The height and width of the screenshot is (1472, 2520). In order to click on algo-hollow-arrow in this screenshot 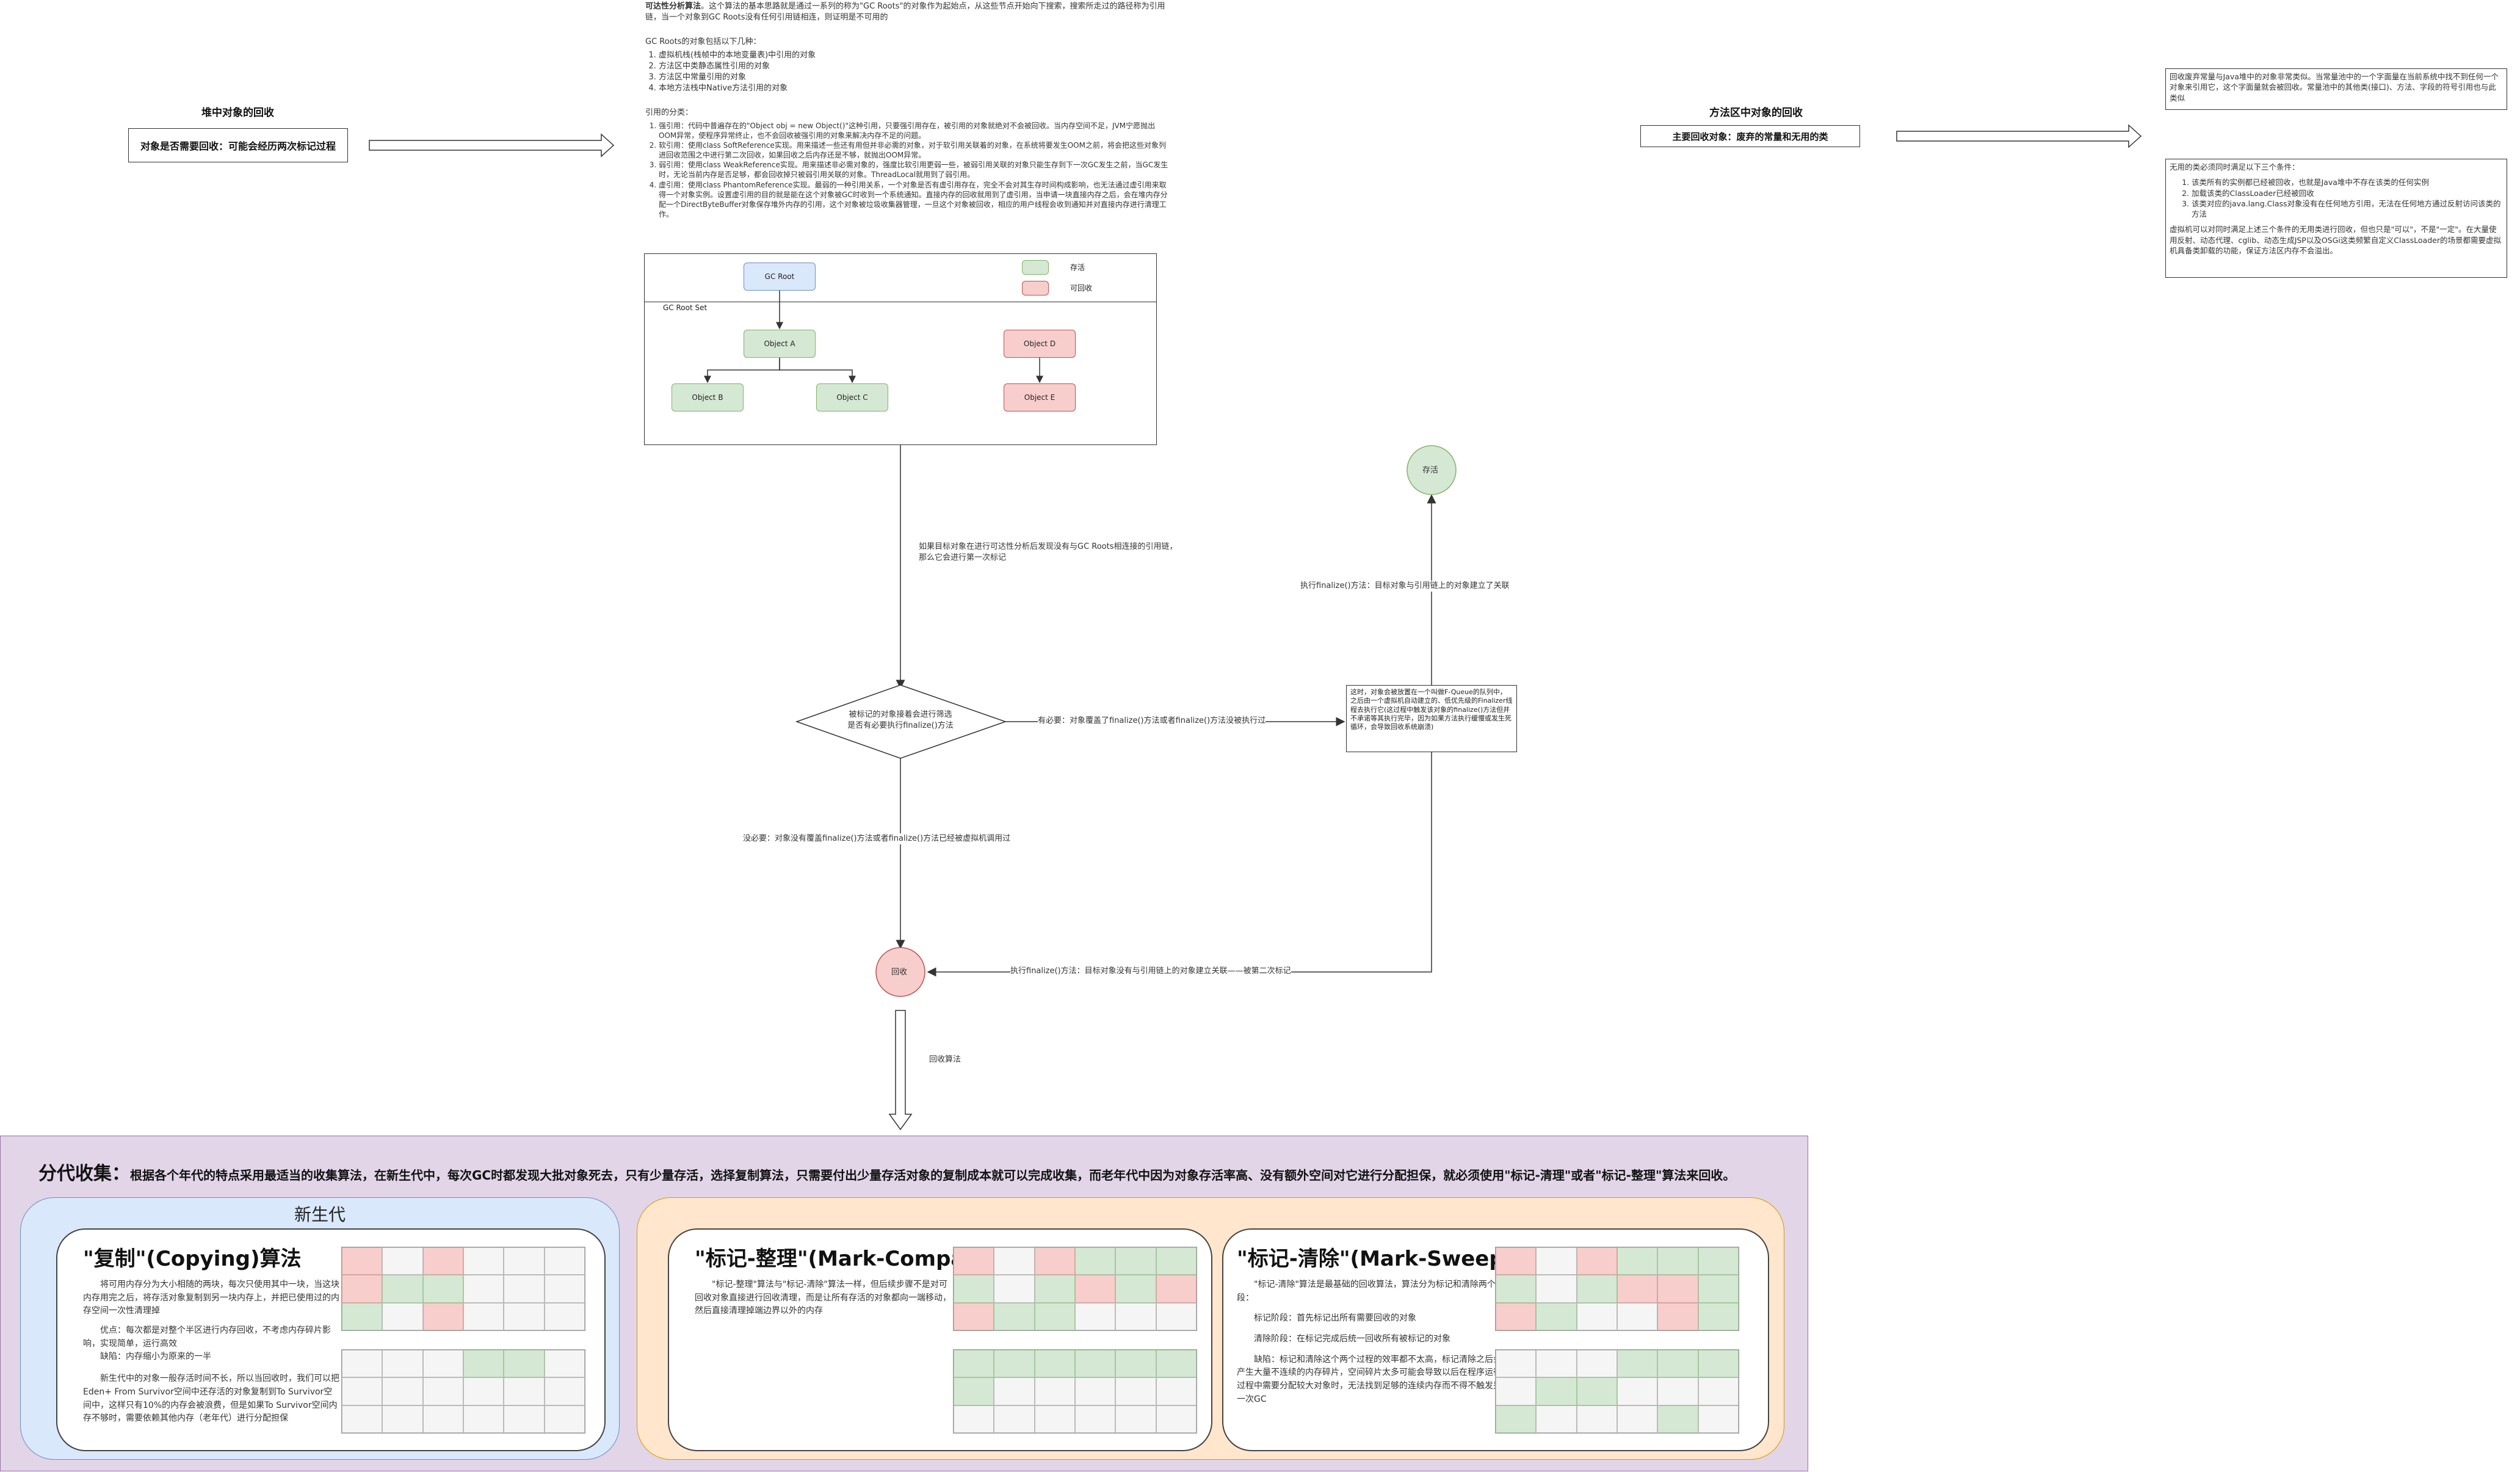, I will do `click(900, 1070)`.